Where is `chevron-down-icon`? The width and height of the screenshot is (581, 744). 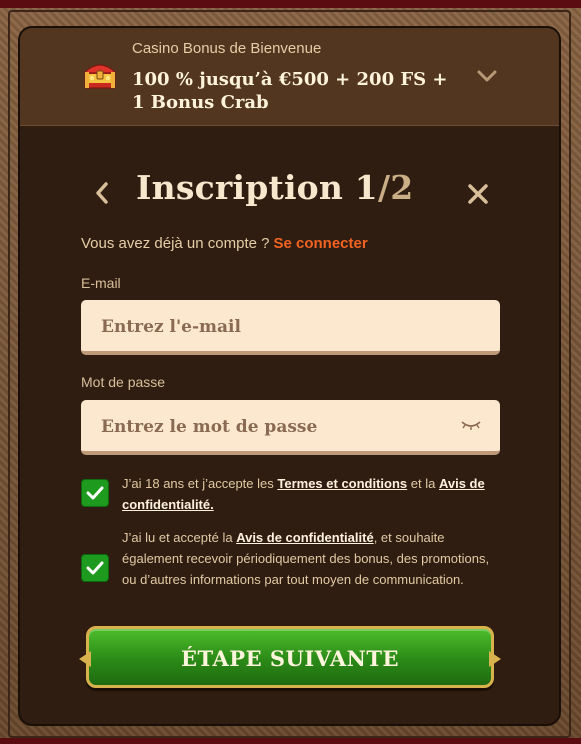
chevron-down-icon is located at coordinates (487, 76).